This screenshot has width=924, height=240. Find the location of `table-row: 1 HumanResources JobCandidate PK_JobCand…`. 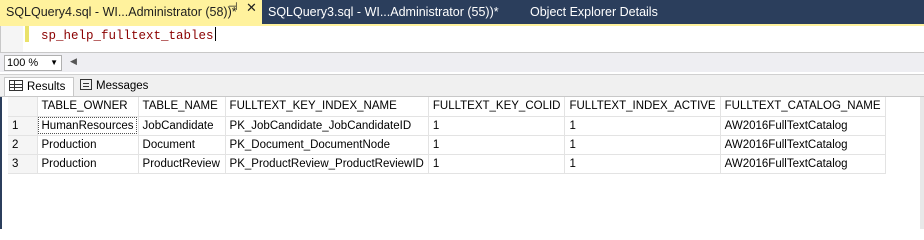

table-row: 1 HumanResources JobCandidate PK_JobCand… is located at coordinates (447, 126).